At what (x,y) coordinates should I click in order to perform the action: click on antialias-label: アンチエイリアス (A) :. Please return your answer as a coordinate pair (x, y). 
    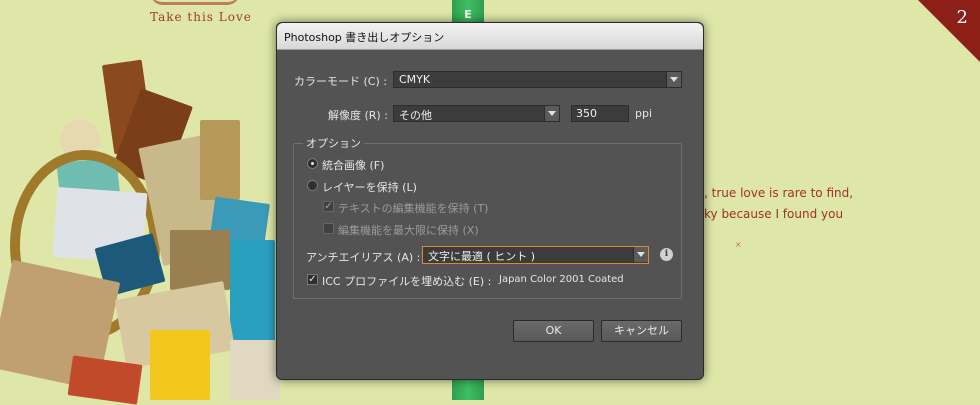
    Looking at the image, I should click on (363, 257).